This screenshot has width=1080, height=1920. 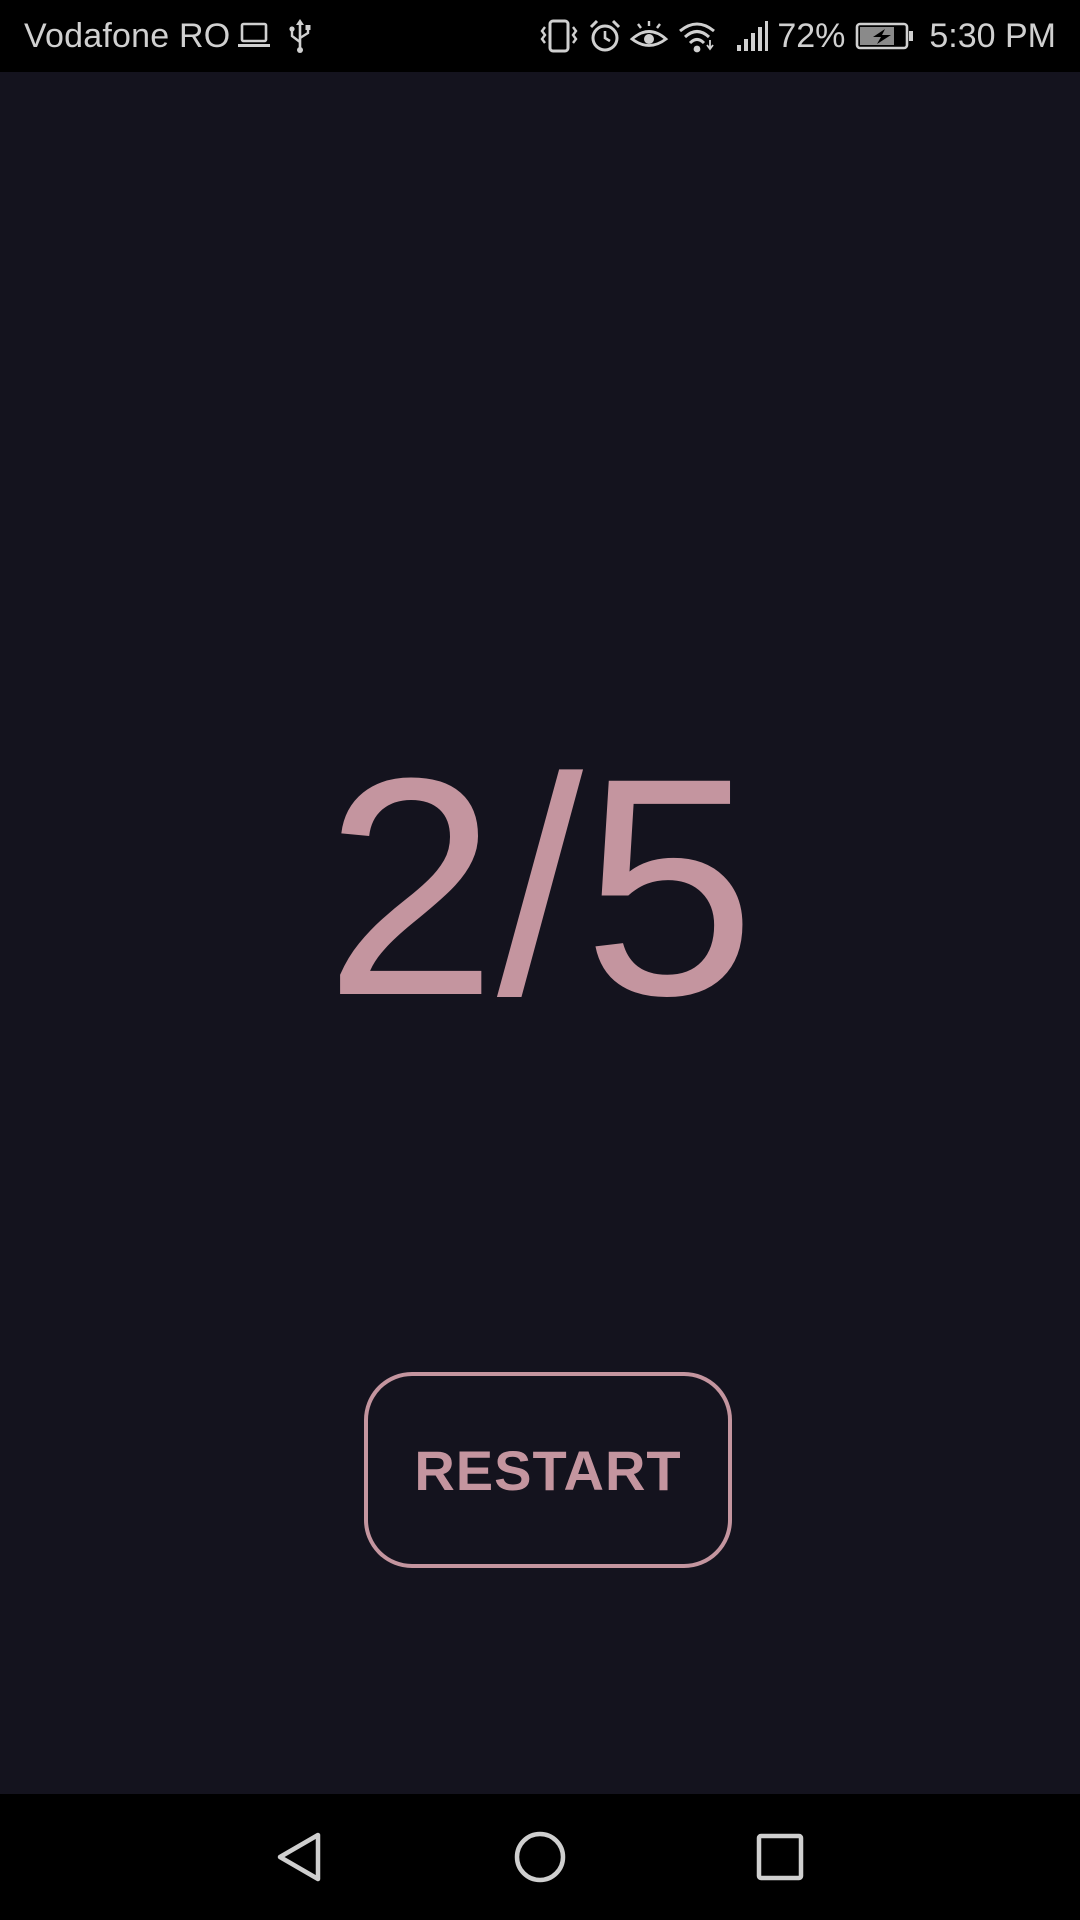 I want to click on recents-icon, so click(x=780, y=1857).